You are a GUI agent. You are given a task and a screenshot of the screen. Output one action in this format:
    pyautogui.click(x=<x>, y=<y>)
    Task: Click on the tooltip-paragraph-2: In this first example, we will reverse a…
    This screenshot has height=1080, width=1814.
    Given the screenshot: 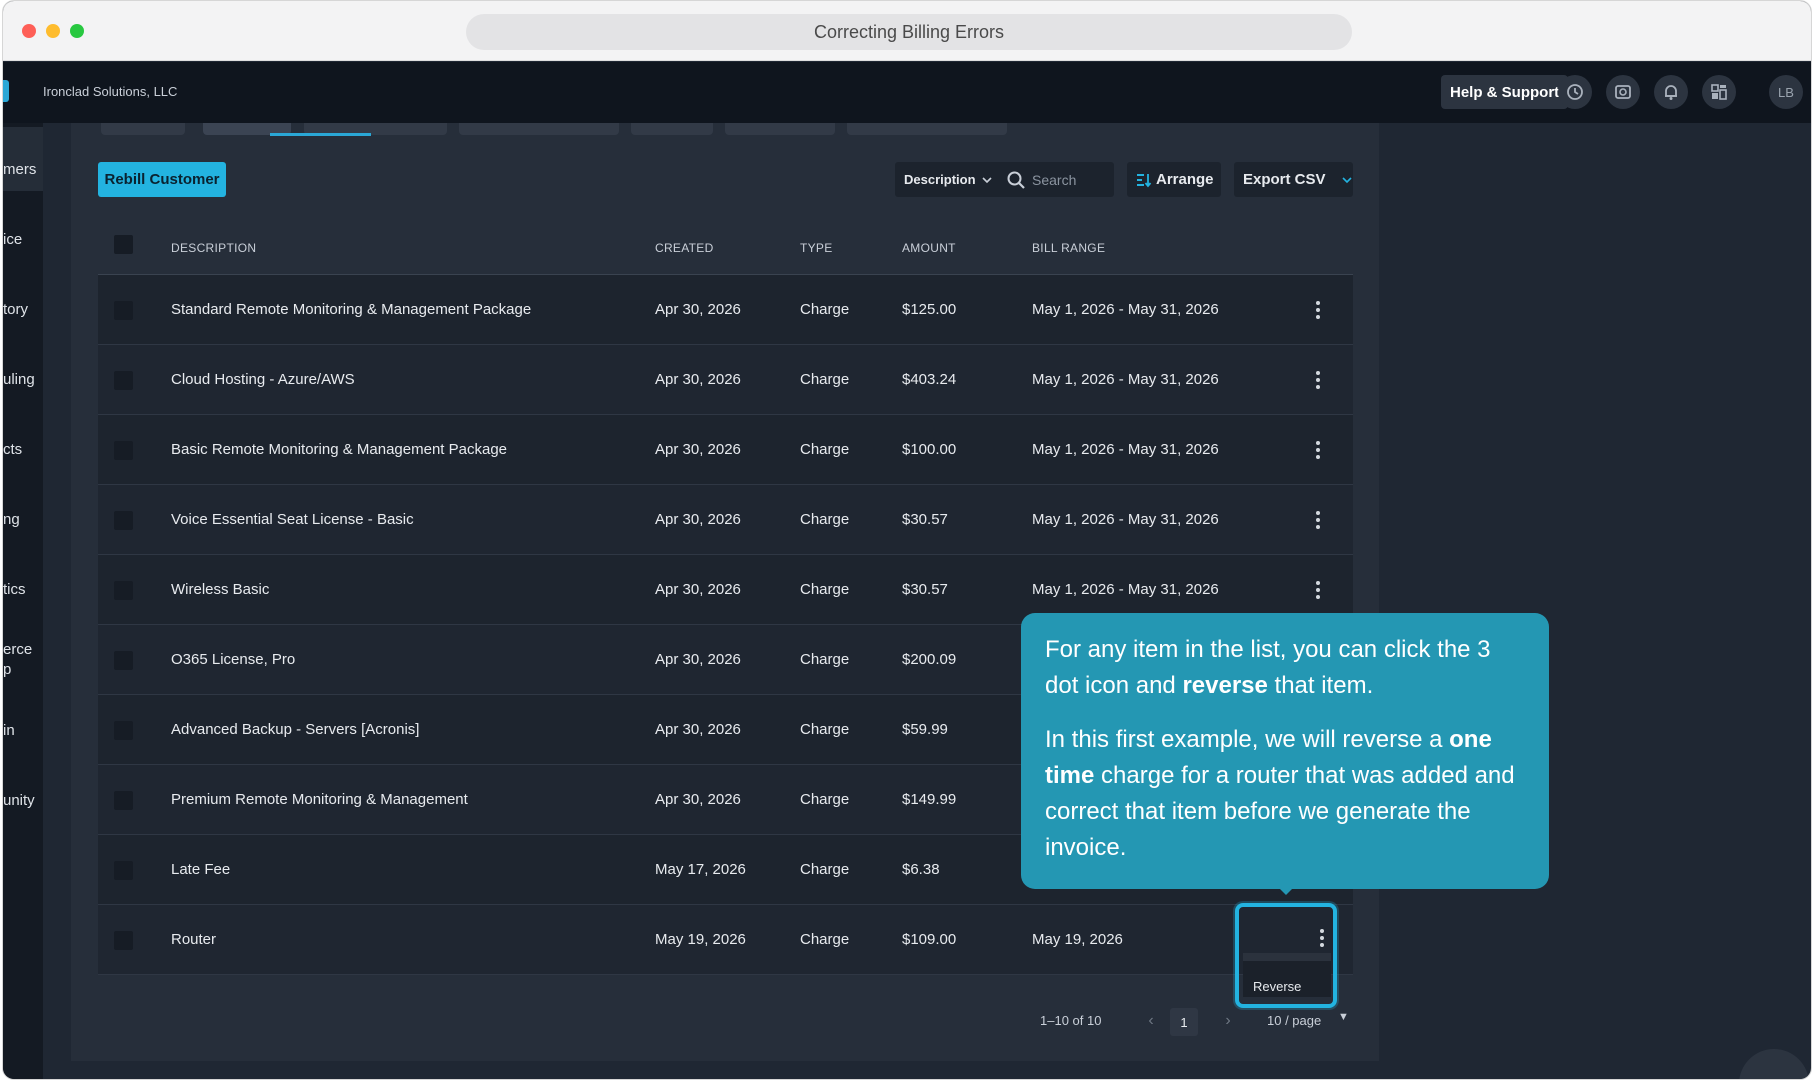 What is the action you would take?
    pyautogui.click(x=1285, y=794)
    